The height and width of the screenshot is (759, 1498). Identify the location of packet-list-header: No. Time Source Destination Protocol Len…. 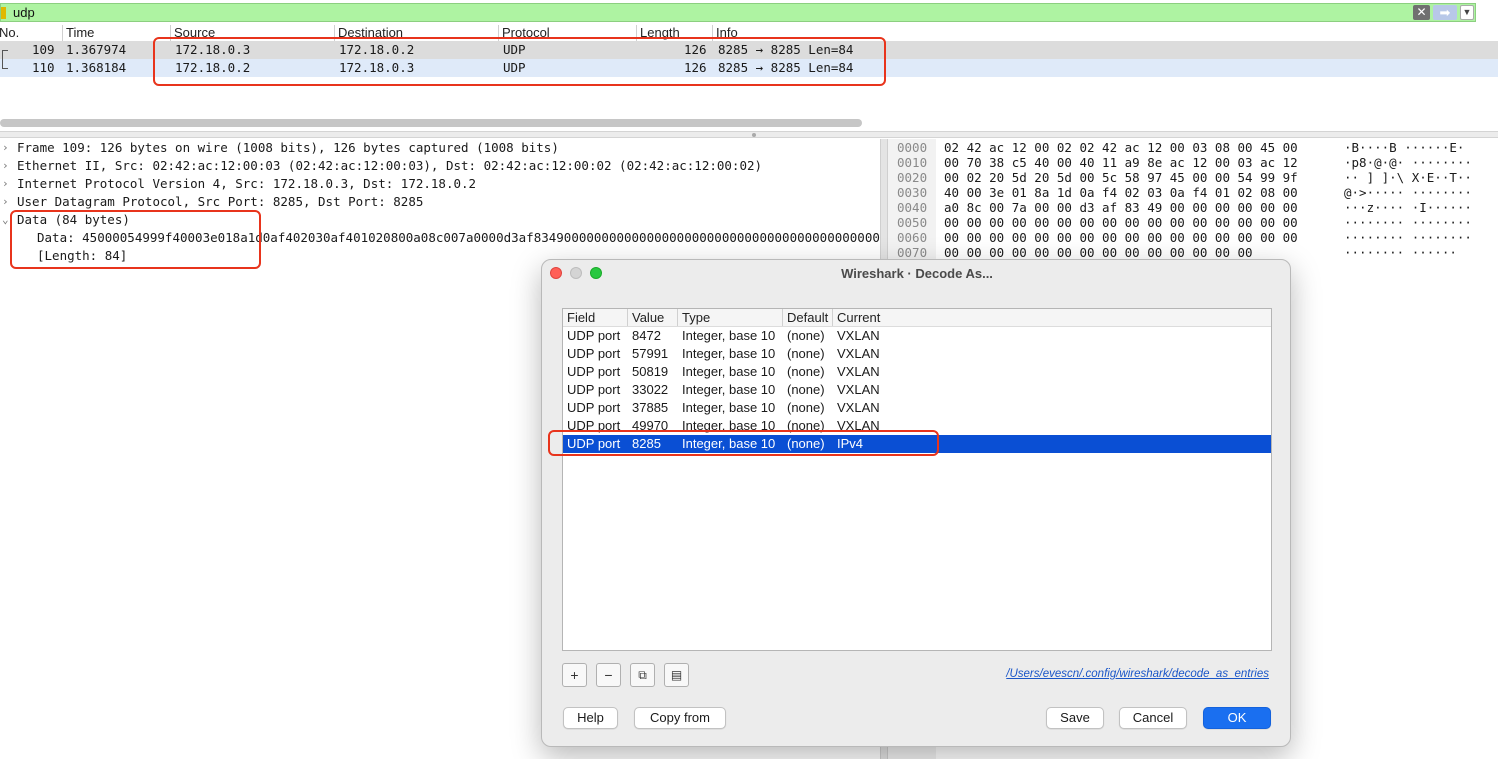
(749, 33).